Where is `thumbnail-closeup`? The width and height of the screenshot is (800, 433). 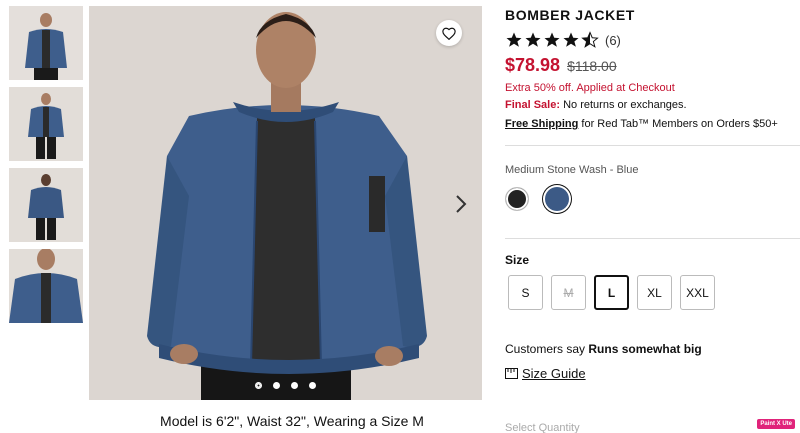 thumbnail-closeup is located at coordinates (46, 286).